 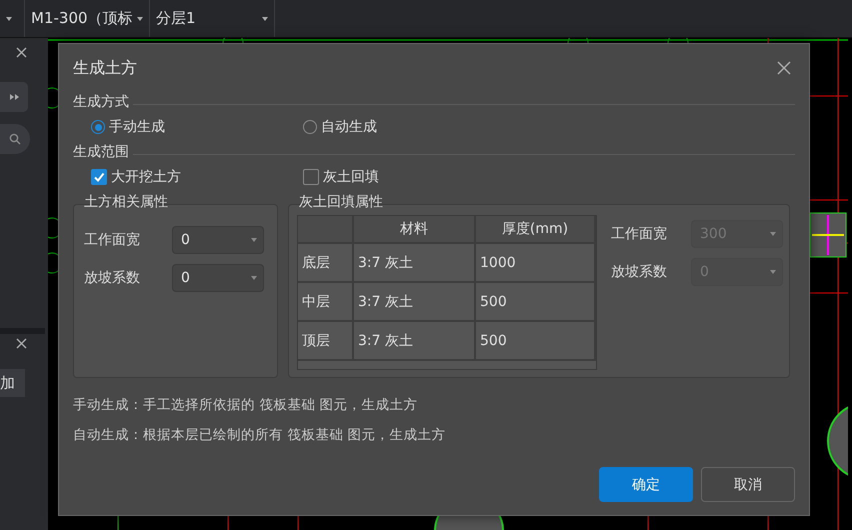 What do you see at coordinates (409, 177) in the screenshot?
I see `checkbox-option: 灰土回填` at bounding box center [409, 177].